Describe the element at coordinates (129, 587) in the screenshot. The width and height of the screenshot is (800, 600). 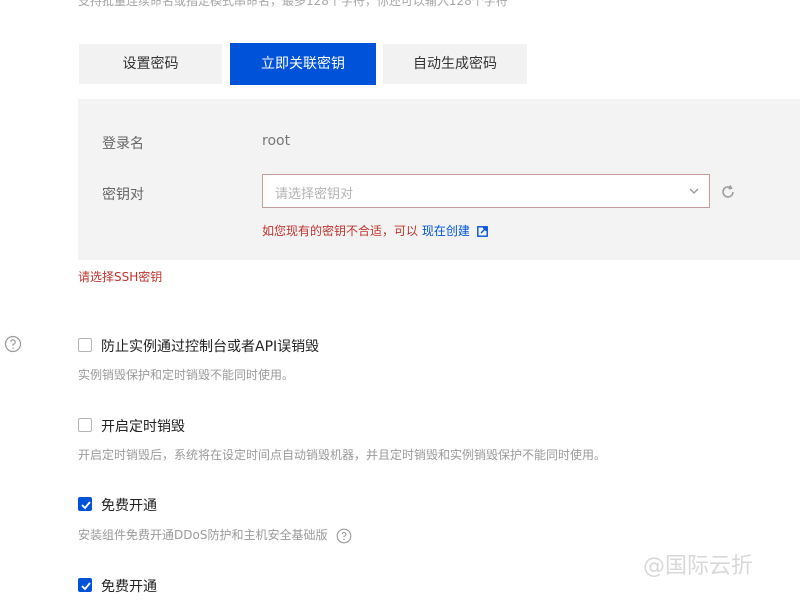
I see `monitor-enable-label: 免费开通` at that location.